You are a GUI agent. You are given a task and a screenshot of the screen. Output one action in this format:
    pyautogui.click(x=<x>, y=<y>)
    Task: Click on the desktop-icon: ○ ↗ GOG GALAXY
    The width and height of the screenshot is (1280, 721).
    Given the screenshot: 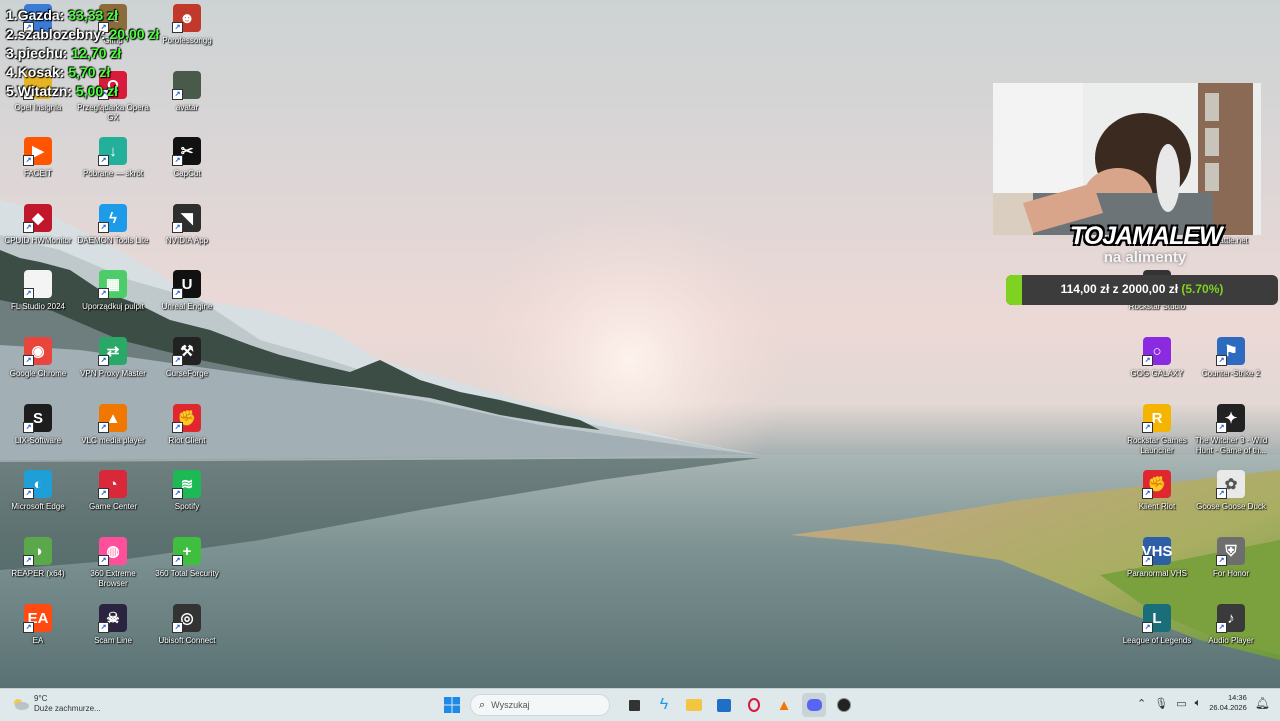 What is the action you would take?
    pyautogui.click(x=1157, y=358)
    